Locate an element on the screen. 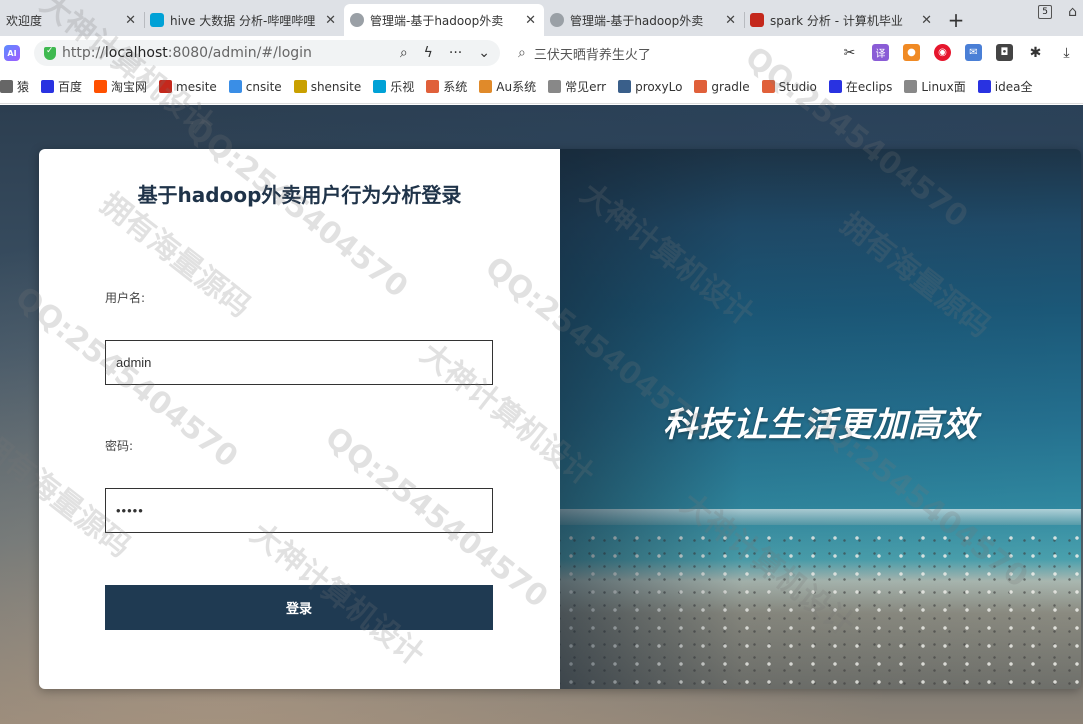  page-title: 基于hadoop外卖用户行为分析登录 is located at coordinates (299, 195).